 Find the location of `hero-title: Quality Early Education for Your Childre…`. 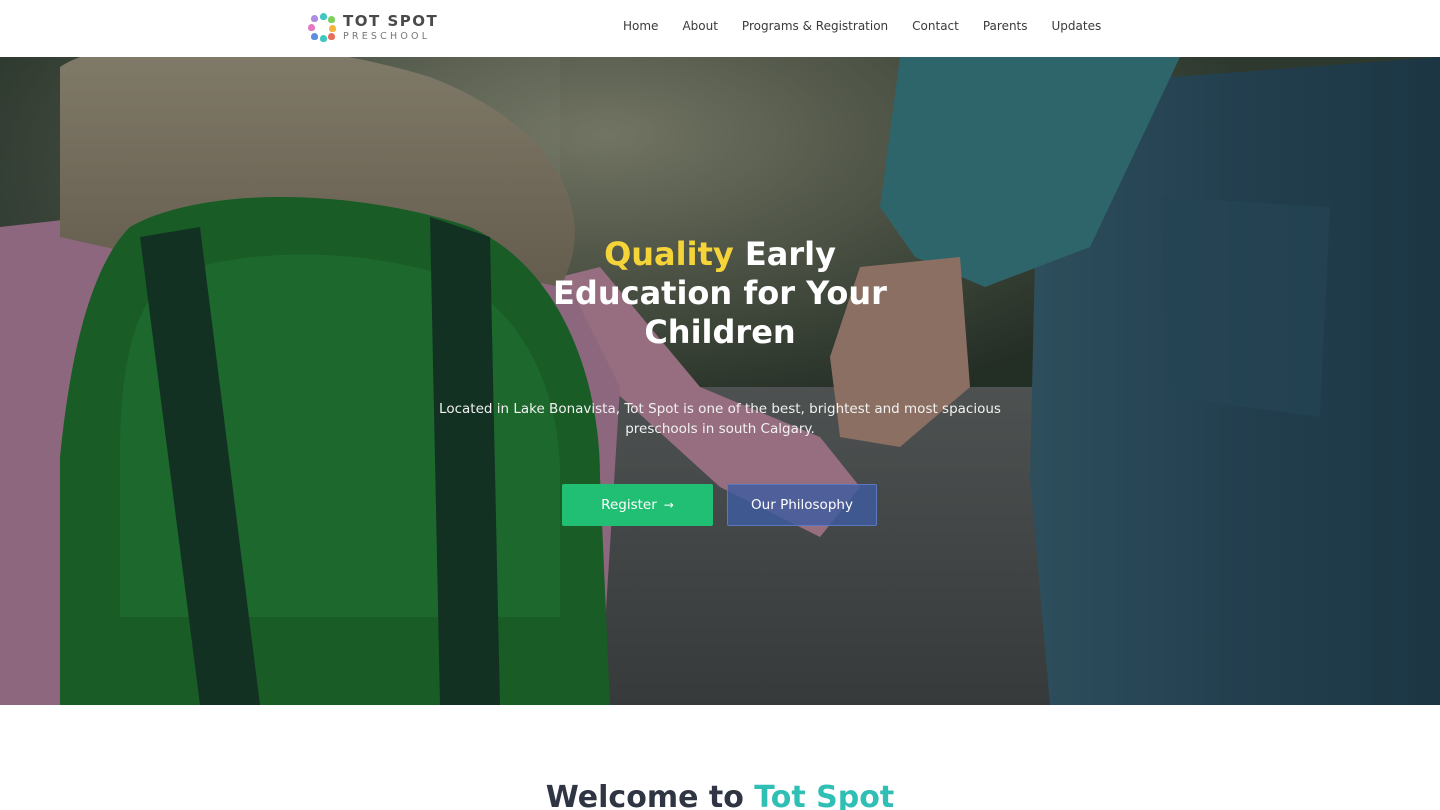

hero-title: Quality Early Education for Your Childre… is located at coordinates (720, 293).